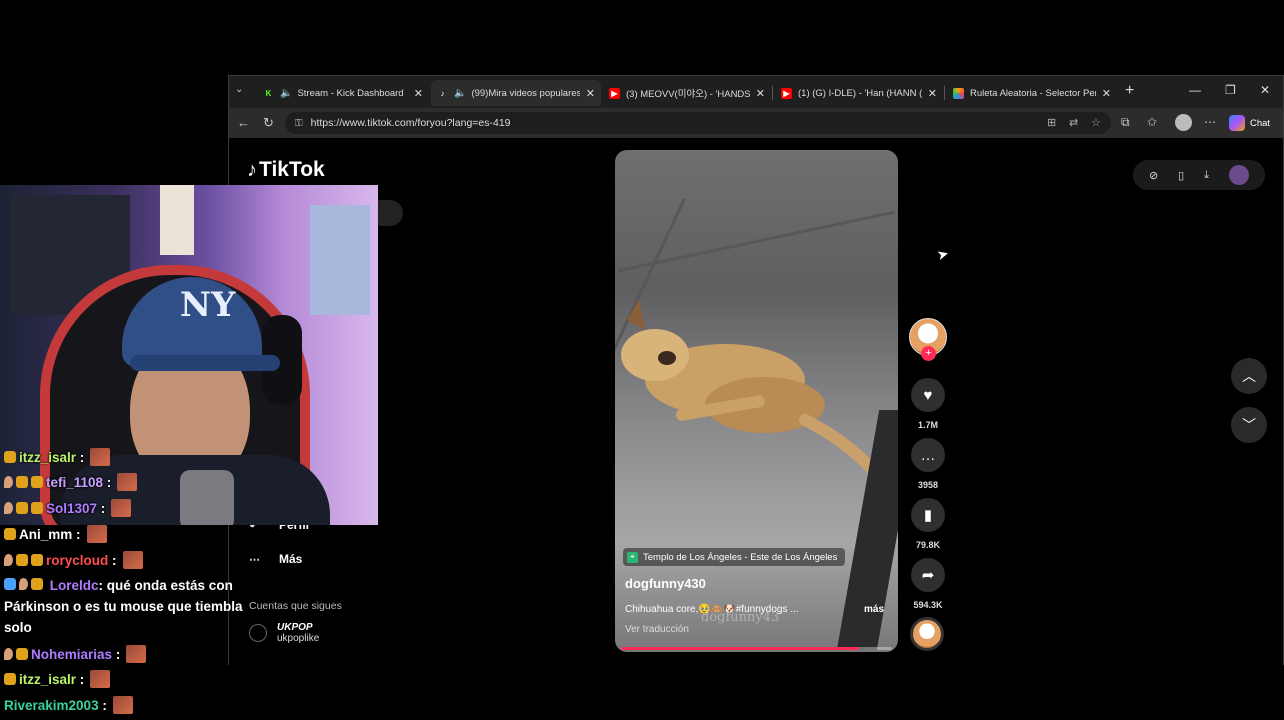 This screenshot has width=1284, height=720. Describe the element at coordinates (928, 515) in the screenshot. I see `bookmark-icon: ▮` at that location.